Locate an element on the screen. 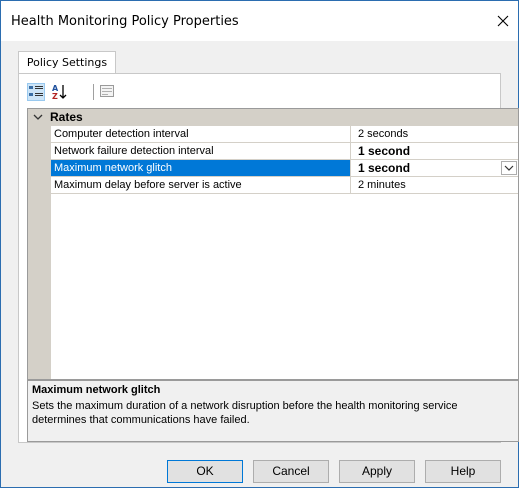 Image resolution: width=519 pixels, height=488 pixels. categorized-button is located at coordinates (36, 92).